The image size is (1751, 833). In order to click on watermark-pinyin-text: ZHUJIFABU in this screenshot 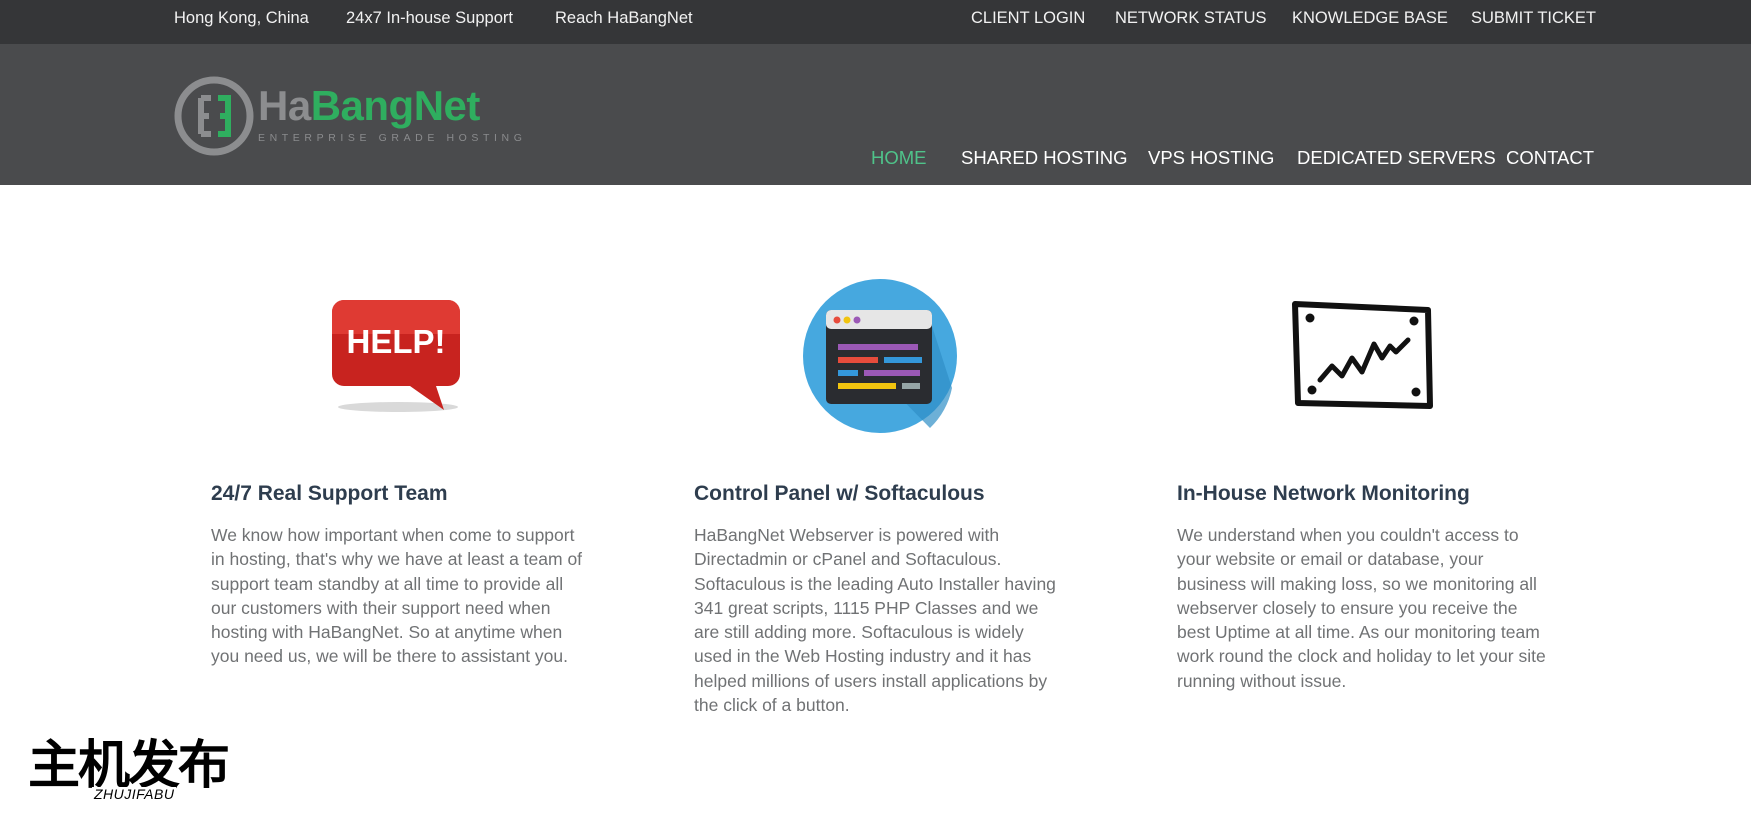, I will do `click(134, 794)`.